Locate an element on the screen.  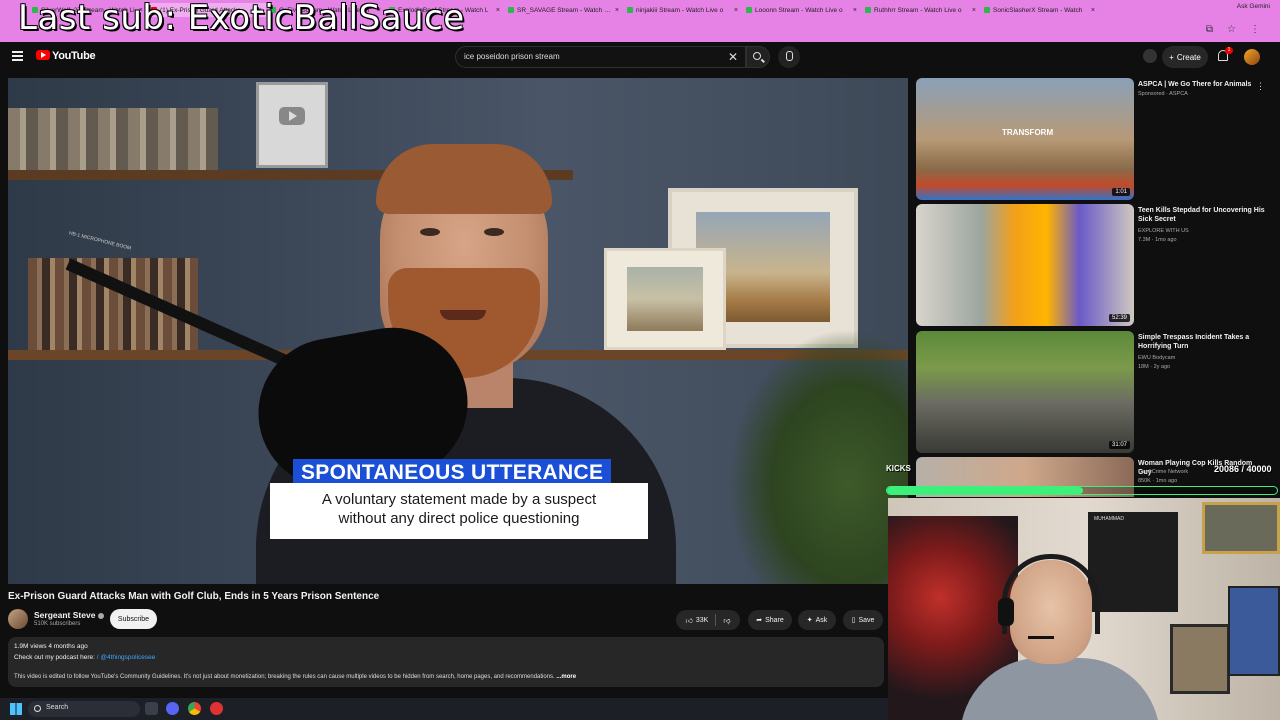
extensions-icon: ⧉ is located at coordinates (1209, 29).